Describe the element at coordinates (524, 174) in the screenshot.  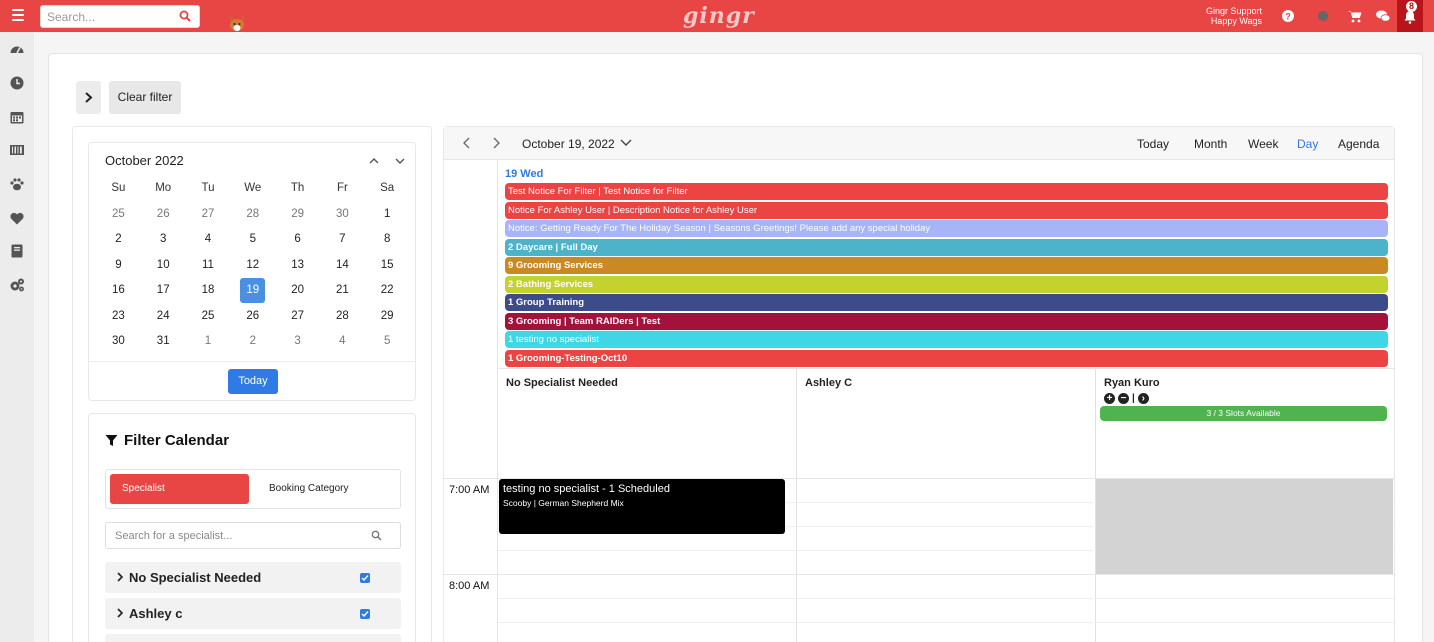
I see `day-header: 19 Wed` at that location.